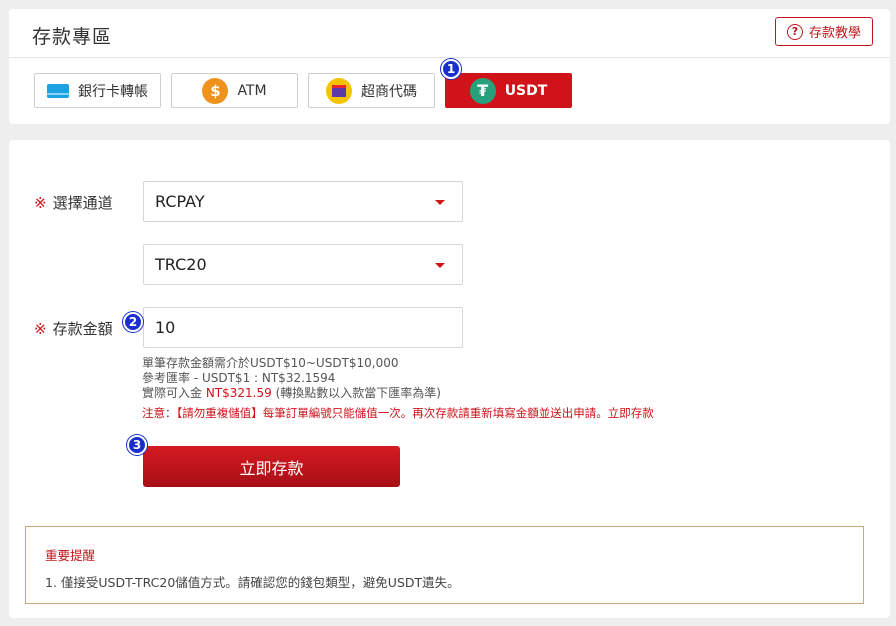 The width and height of the screenshot is (896, 626). Describe the element at coordinates (271, 466) in the screenshot. I see `deposit-now-button: 立即存款` at that location.